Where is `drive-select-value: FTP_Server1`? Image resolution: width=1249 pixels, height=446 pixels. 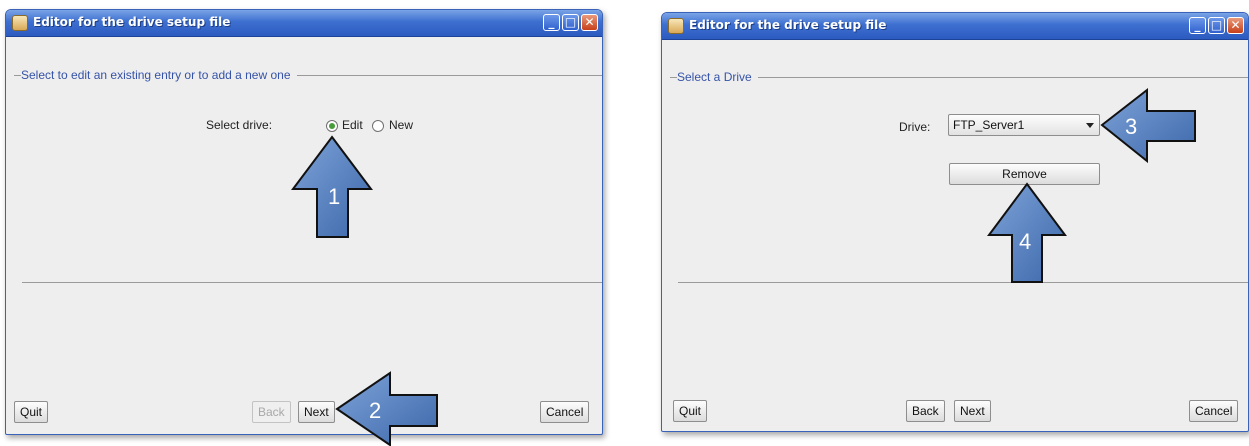 drive-select-value: FTP_Server1 is located at coordinates (989, 125).